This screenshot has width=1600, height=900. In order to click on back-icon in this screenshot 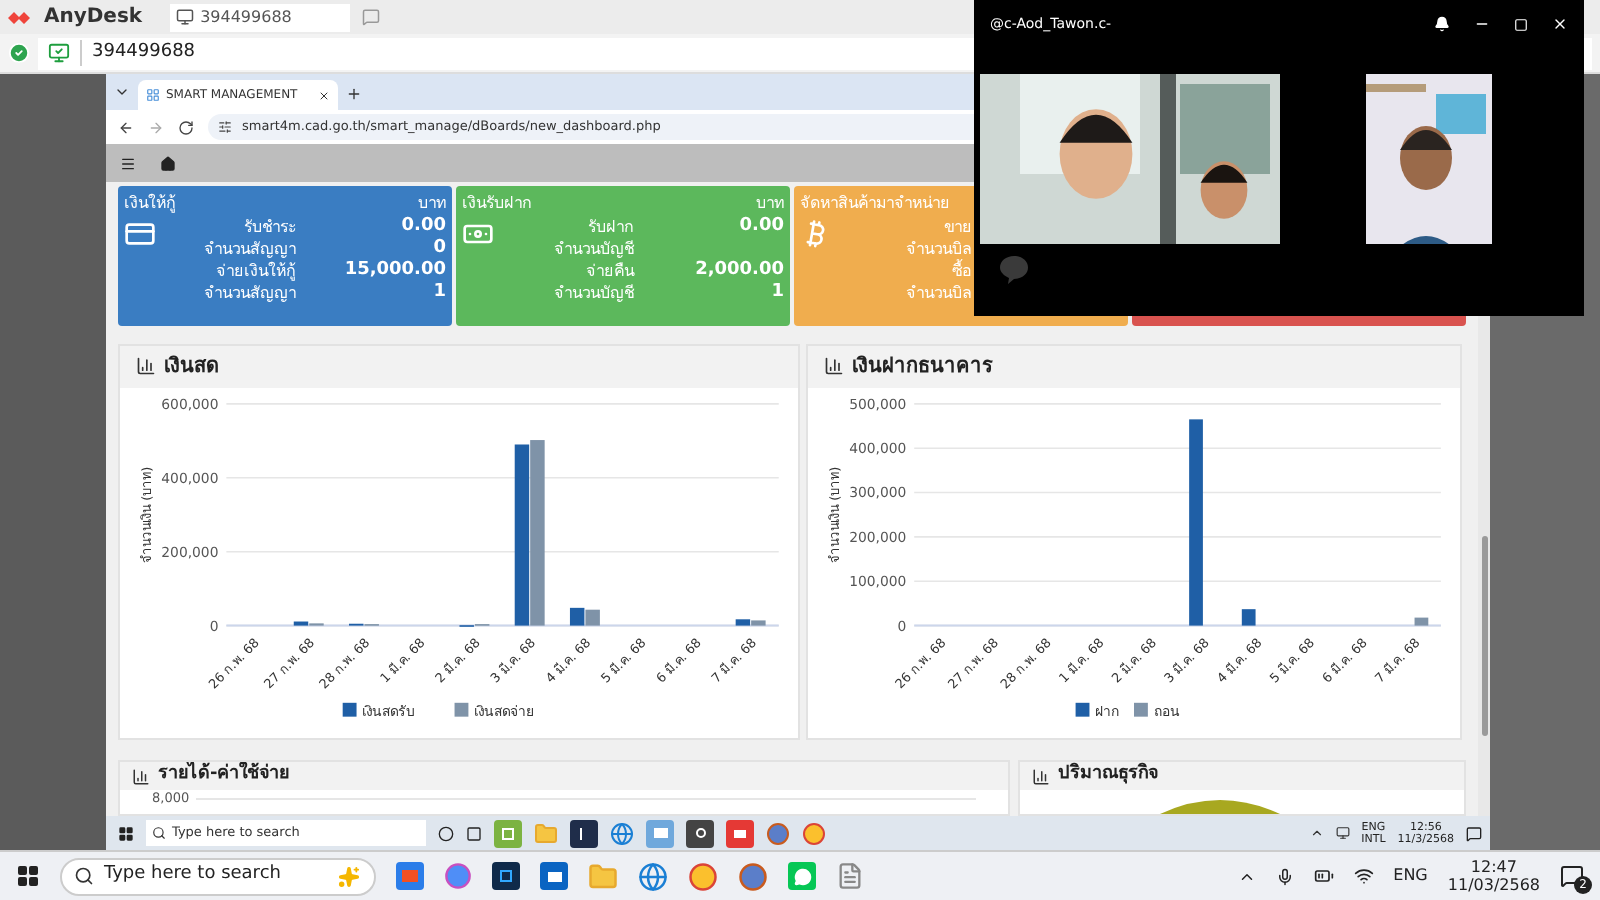, I will do `click(126, 127)`.